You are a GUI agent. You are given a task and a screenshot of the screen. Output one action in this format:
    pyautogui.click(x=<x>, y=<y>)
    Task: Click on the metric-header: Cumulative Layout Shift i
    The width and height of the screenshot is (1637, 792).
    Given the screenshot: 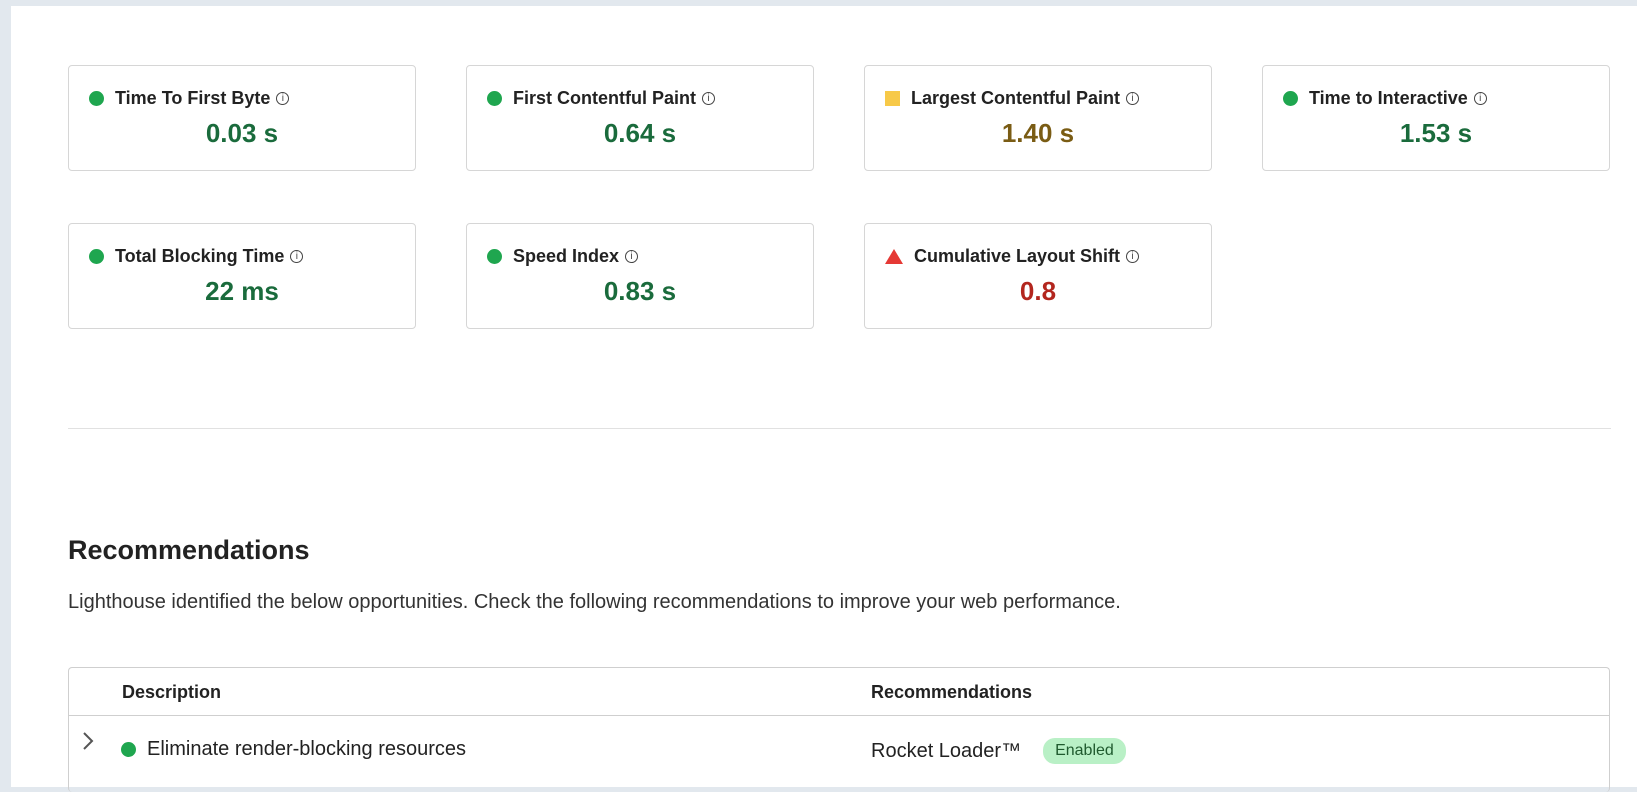 What is the action you would take?
    pyautogui.click(x=1012, y=256)
    